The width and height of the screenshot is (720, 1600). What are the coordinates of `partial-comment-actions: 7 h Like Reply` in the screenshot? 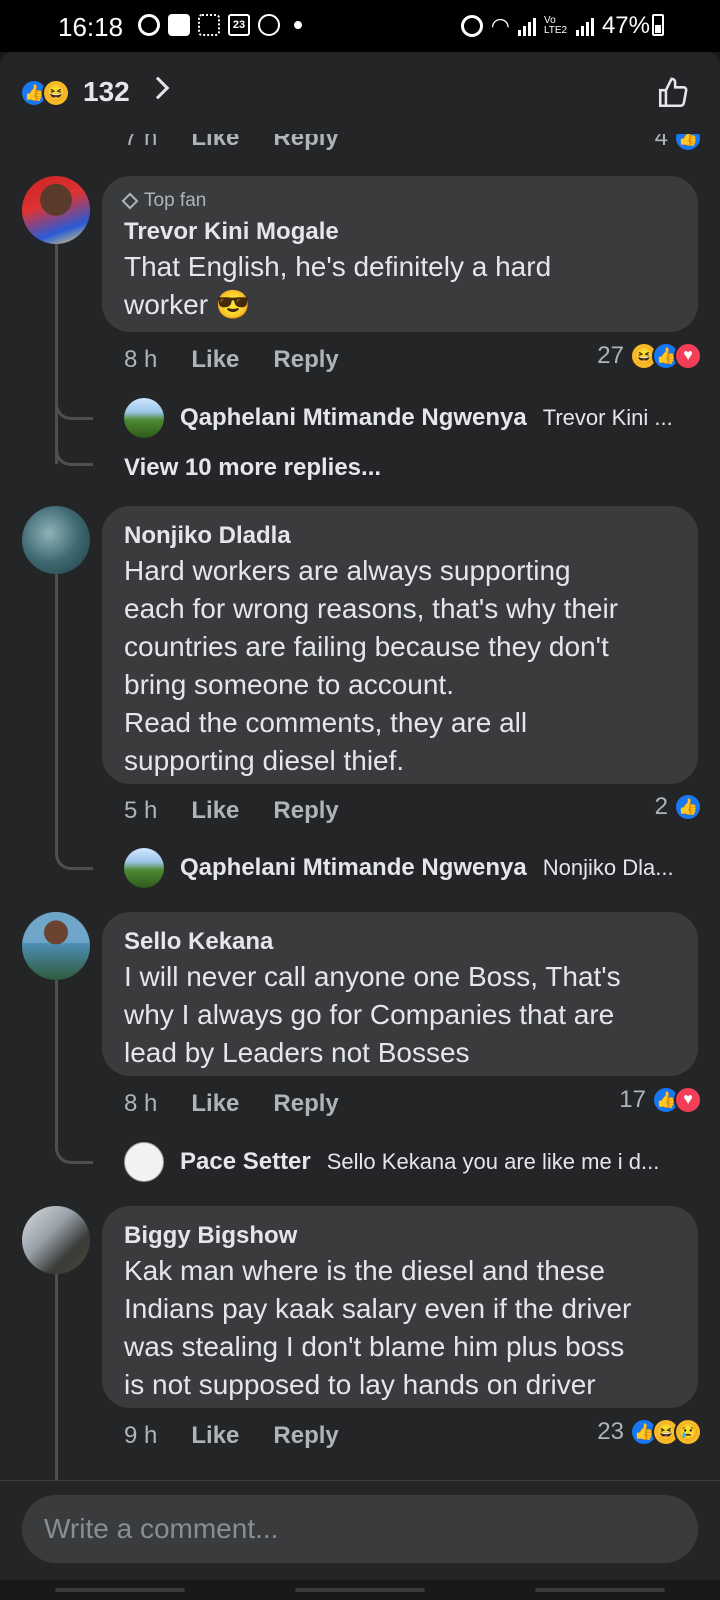 It's located at (231, 143).